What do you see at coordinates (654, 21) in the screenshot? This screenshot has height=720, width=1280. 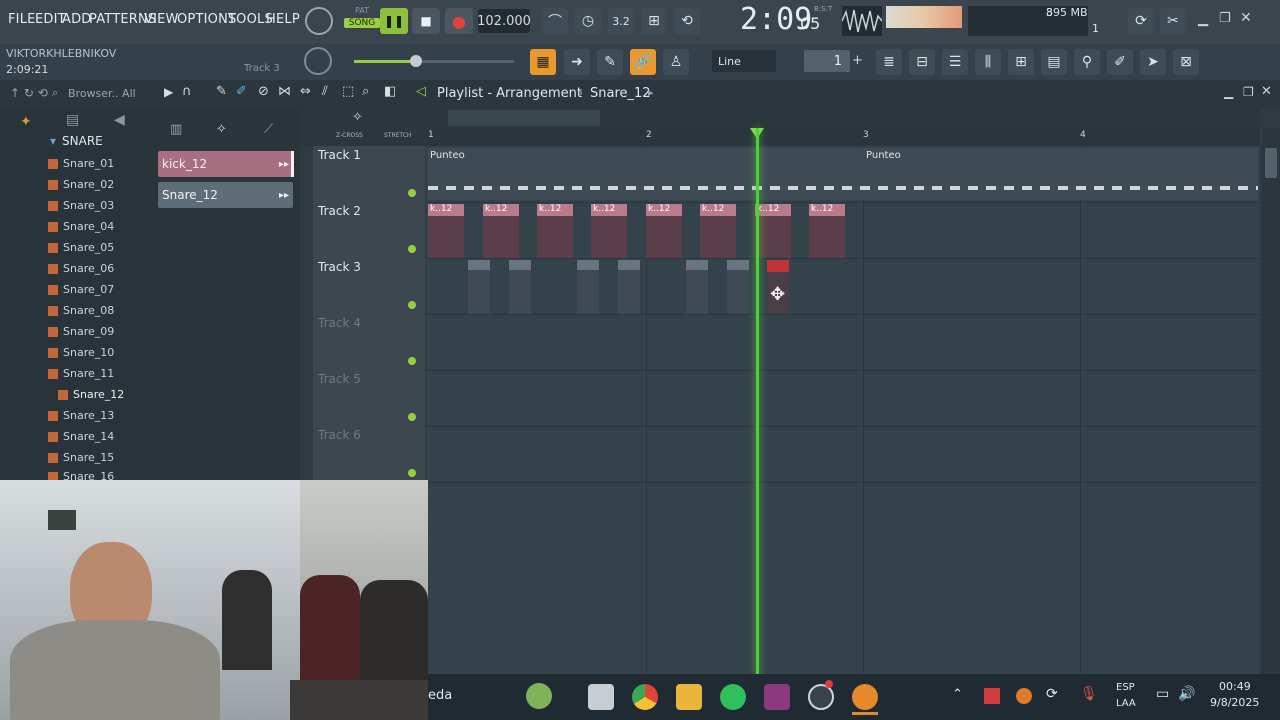 I see `step-edit-icon: ⊞` at bounding box center [654, 21].